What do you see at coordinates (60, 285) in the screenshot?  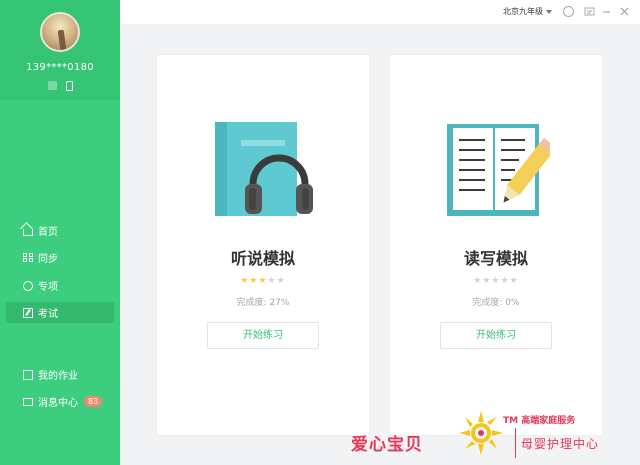 I see `sidebar-item-special: 专项` at bounding box center [60, 285].